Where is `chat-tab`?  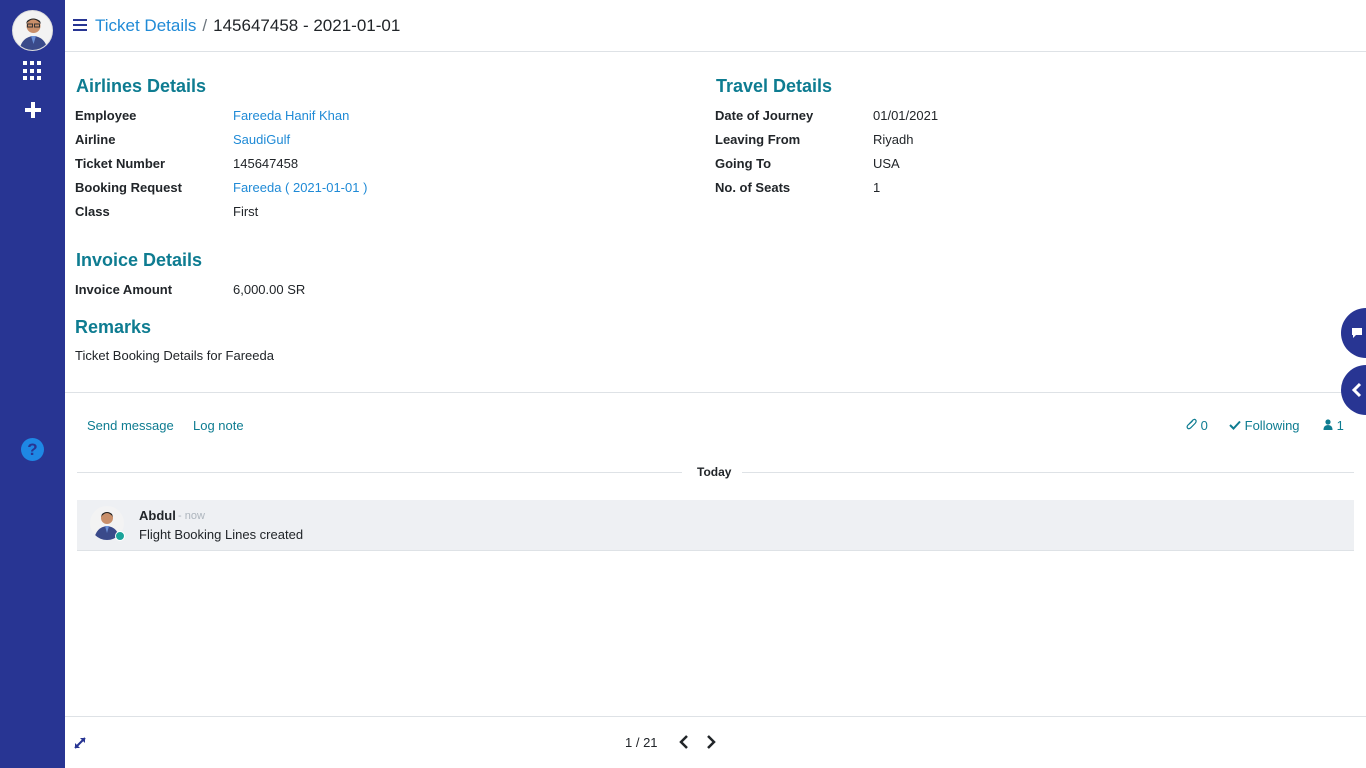 chat-tab is located at coordinates (1353, 333).